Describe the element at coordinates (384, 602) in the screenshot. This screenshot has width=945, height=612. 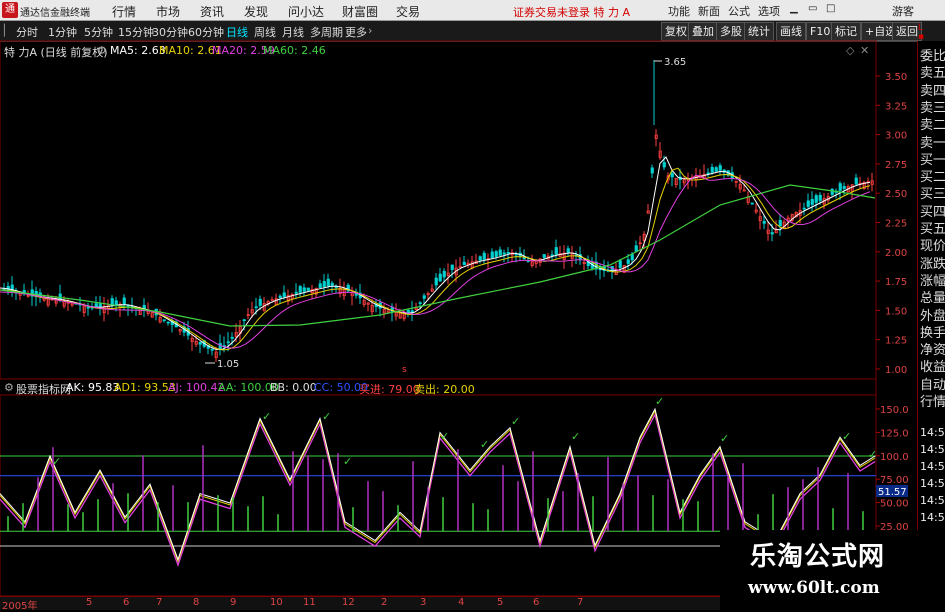
I see `date-axis-label: 2` at that location.